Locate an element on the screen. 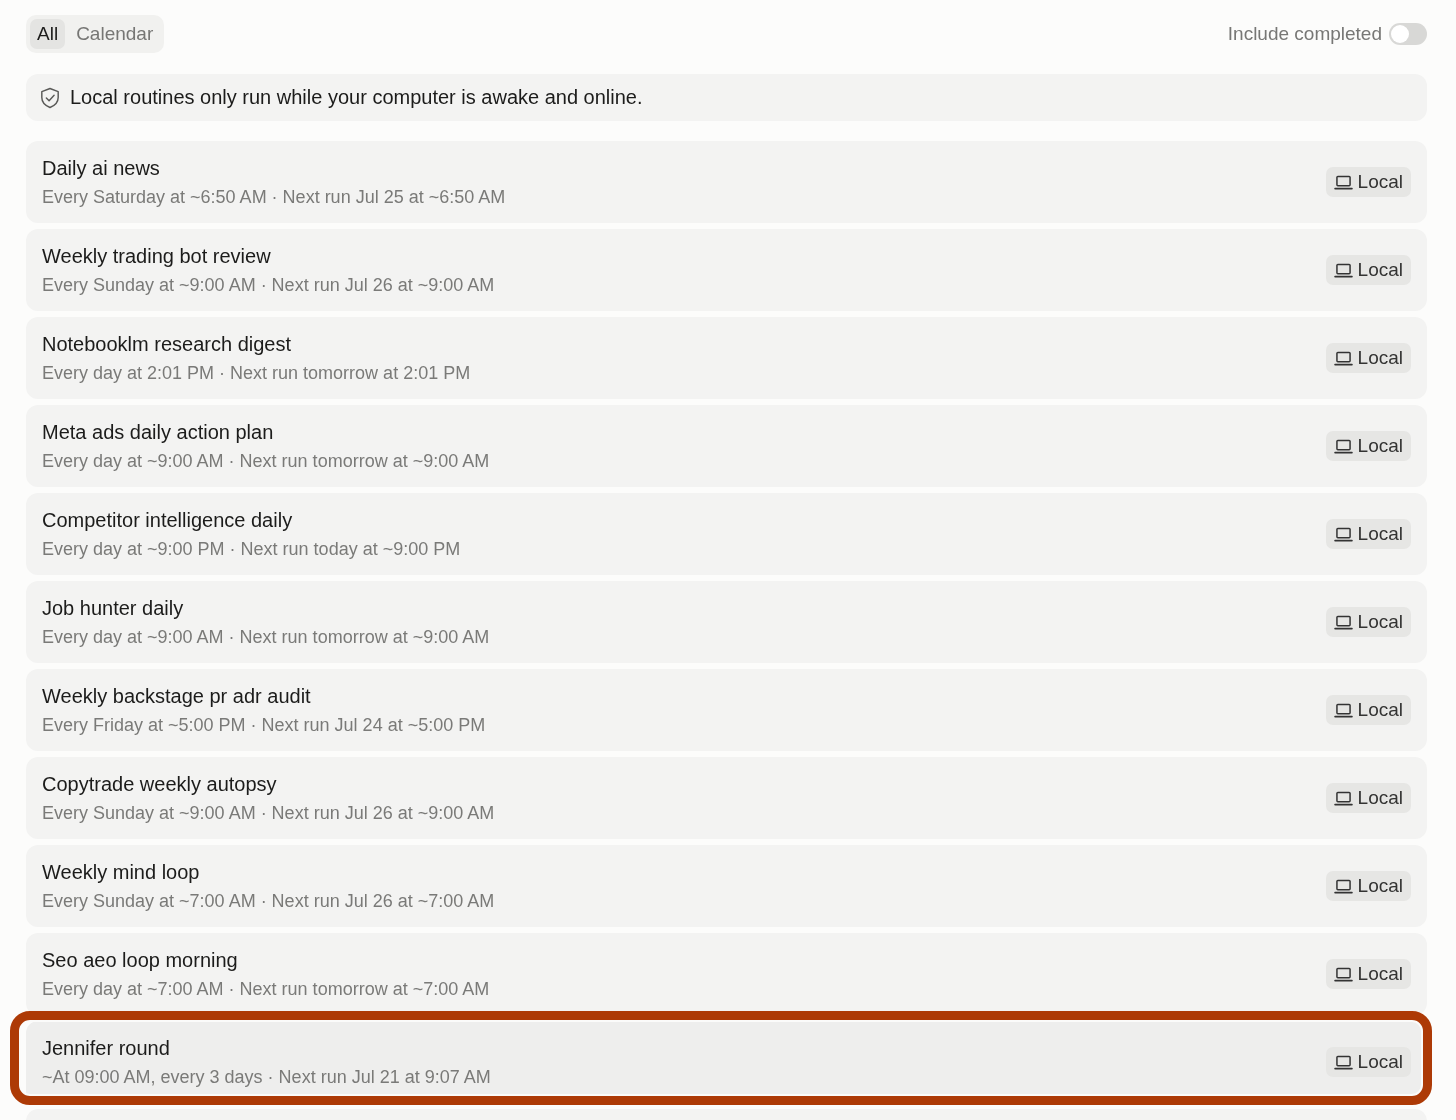  routine-title: Competitor intelligence daily is located at coordinates (168, 520).